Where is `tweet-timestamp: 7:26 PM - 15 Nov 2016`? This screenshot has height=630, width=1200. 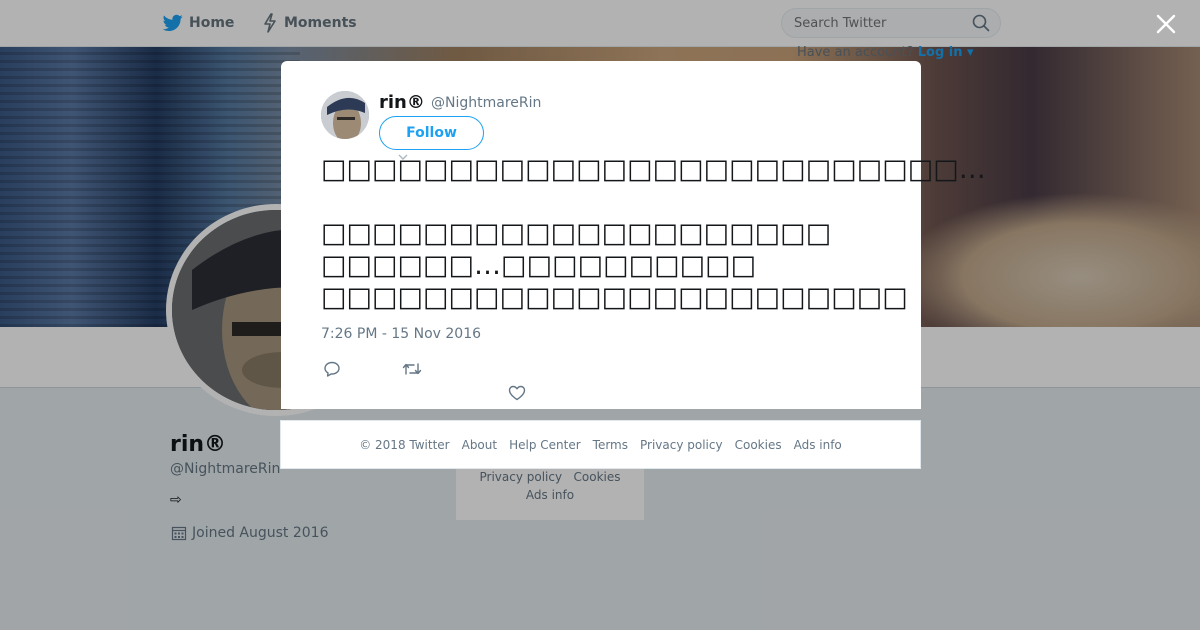
tweet-timestamp: 7:26 PM - 15 Nov 2016 is located at coordinates (401, 334).